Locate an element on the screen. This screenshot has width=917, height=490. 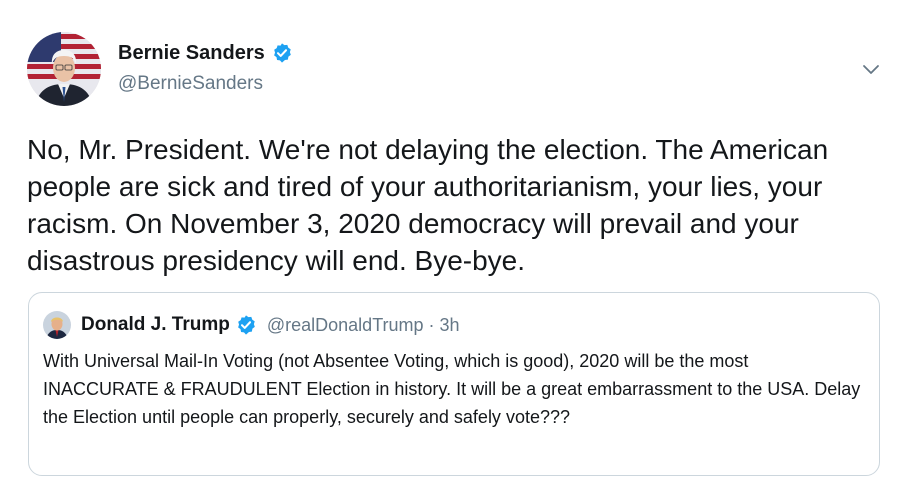
avatar-photo is located at coordinates (64, 69).